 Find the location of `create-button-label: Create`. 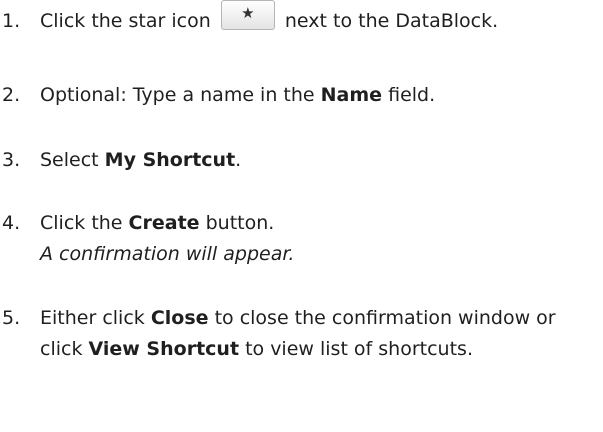

create-button-label: Create is located at coordinates (164, 223).